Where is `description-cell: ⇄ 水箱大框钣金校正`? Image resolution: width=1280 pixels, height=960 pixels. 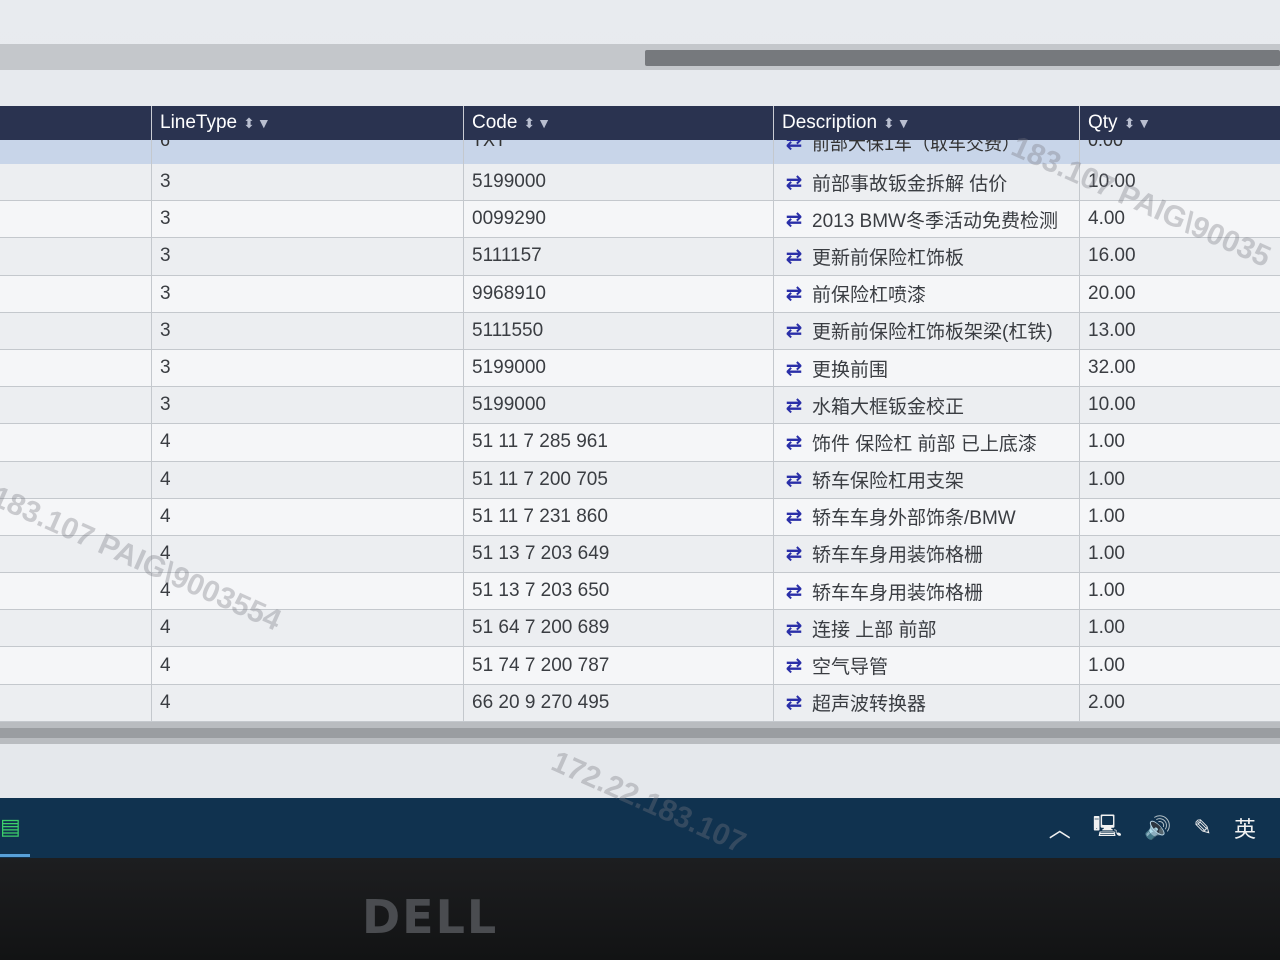 description-cell: ⇄ 水箱大框钣金校正 is located at coordinates (926, 405).